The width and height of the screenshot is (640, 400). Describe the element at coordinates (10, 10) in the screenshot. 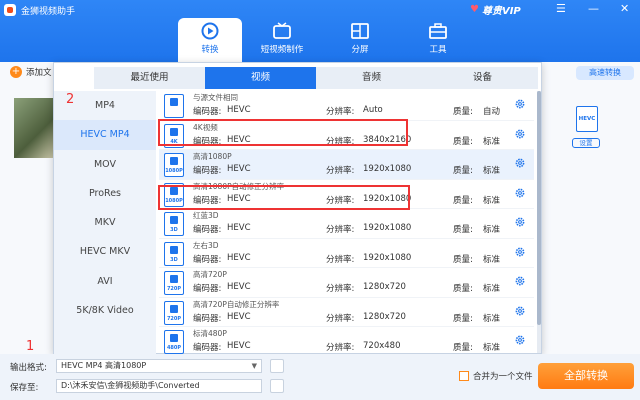

I see `app-logo-icon` at that location.